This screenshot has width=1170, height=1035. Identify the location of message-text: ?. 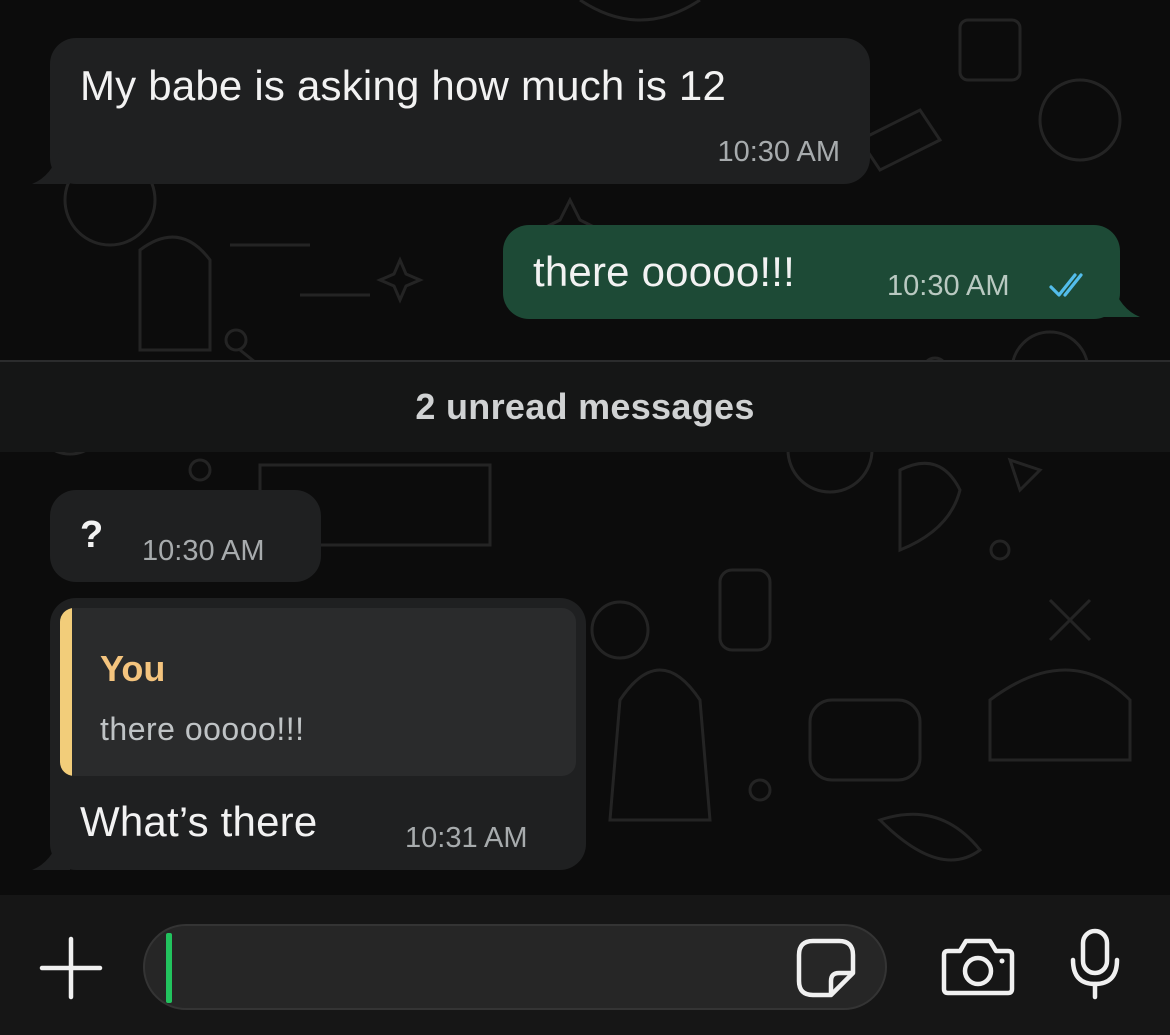
(92, 535).